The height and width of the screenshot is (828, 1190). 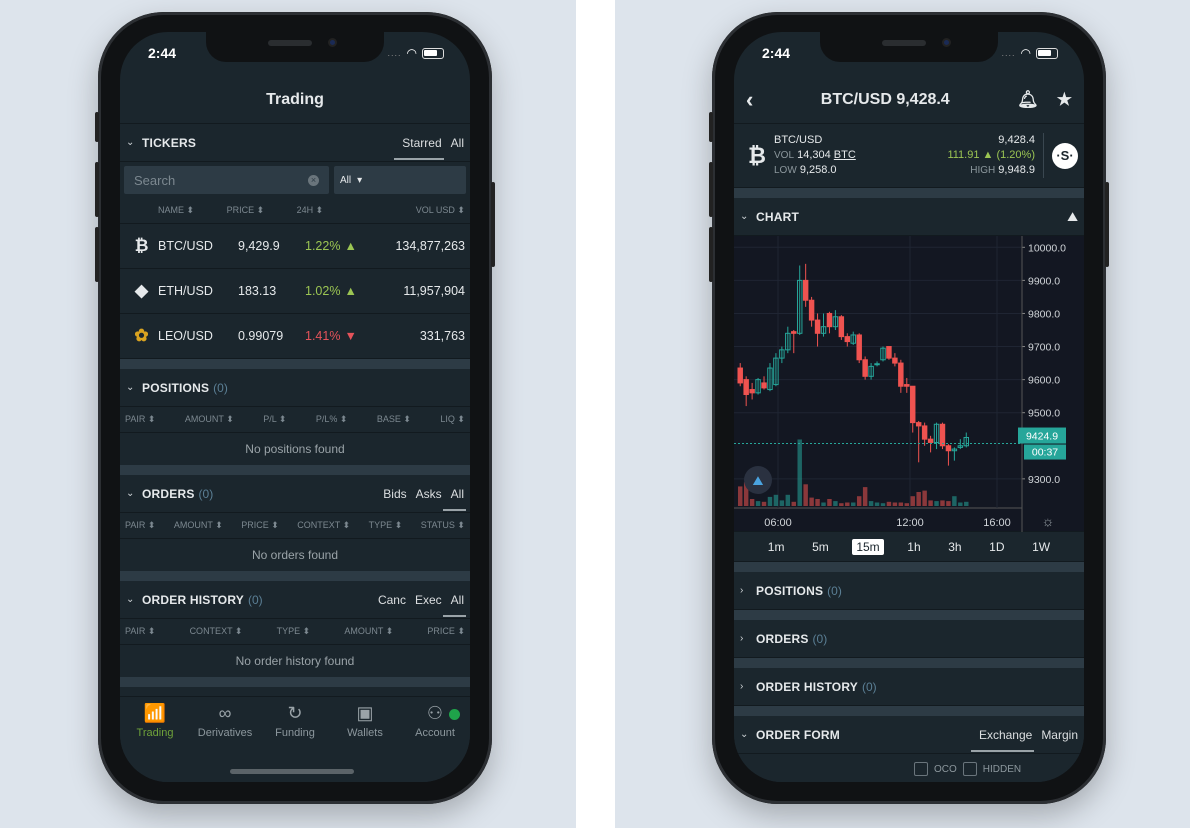 What do you see at coordinates (310, 210) in the screenshot?
I see `col-24h: 24H ⬍` at bounding box center [310, 210].